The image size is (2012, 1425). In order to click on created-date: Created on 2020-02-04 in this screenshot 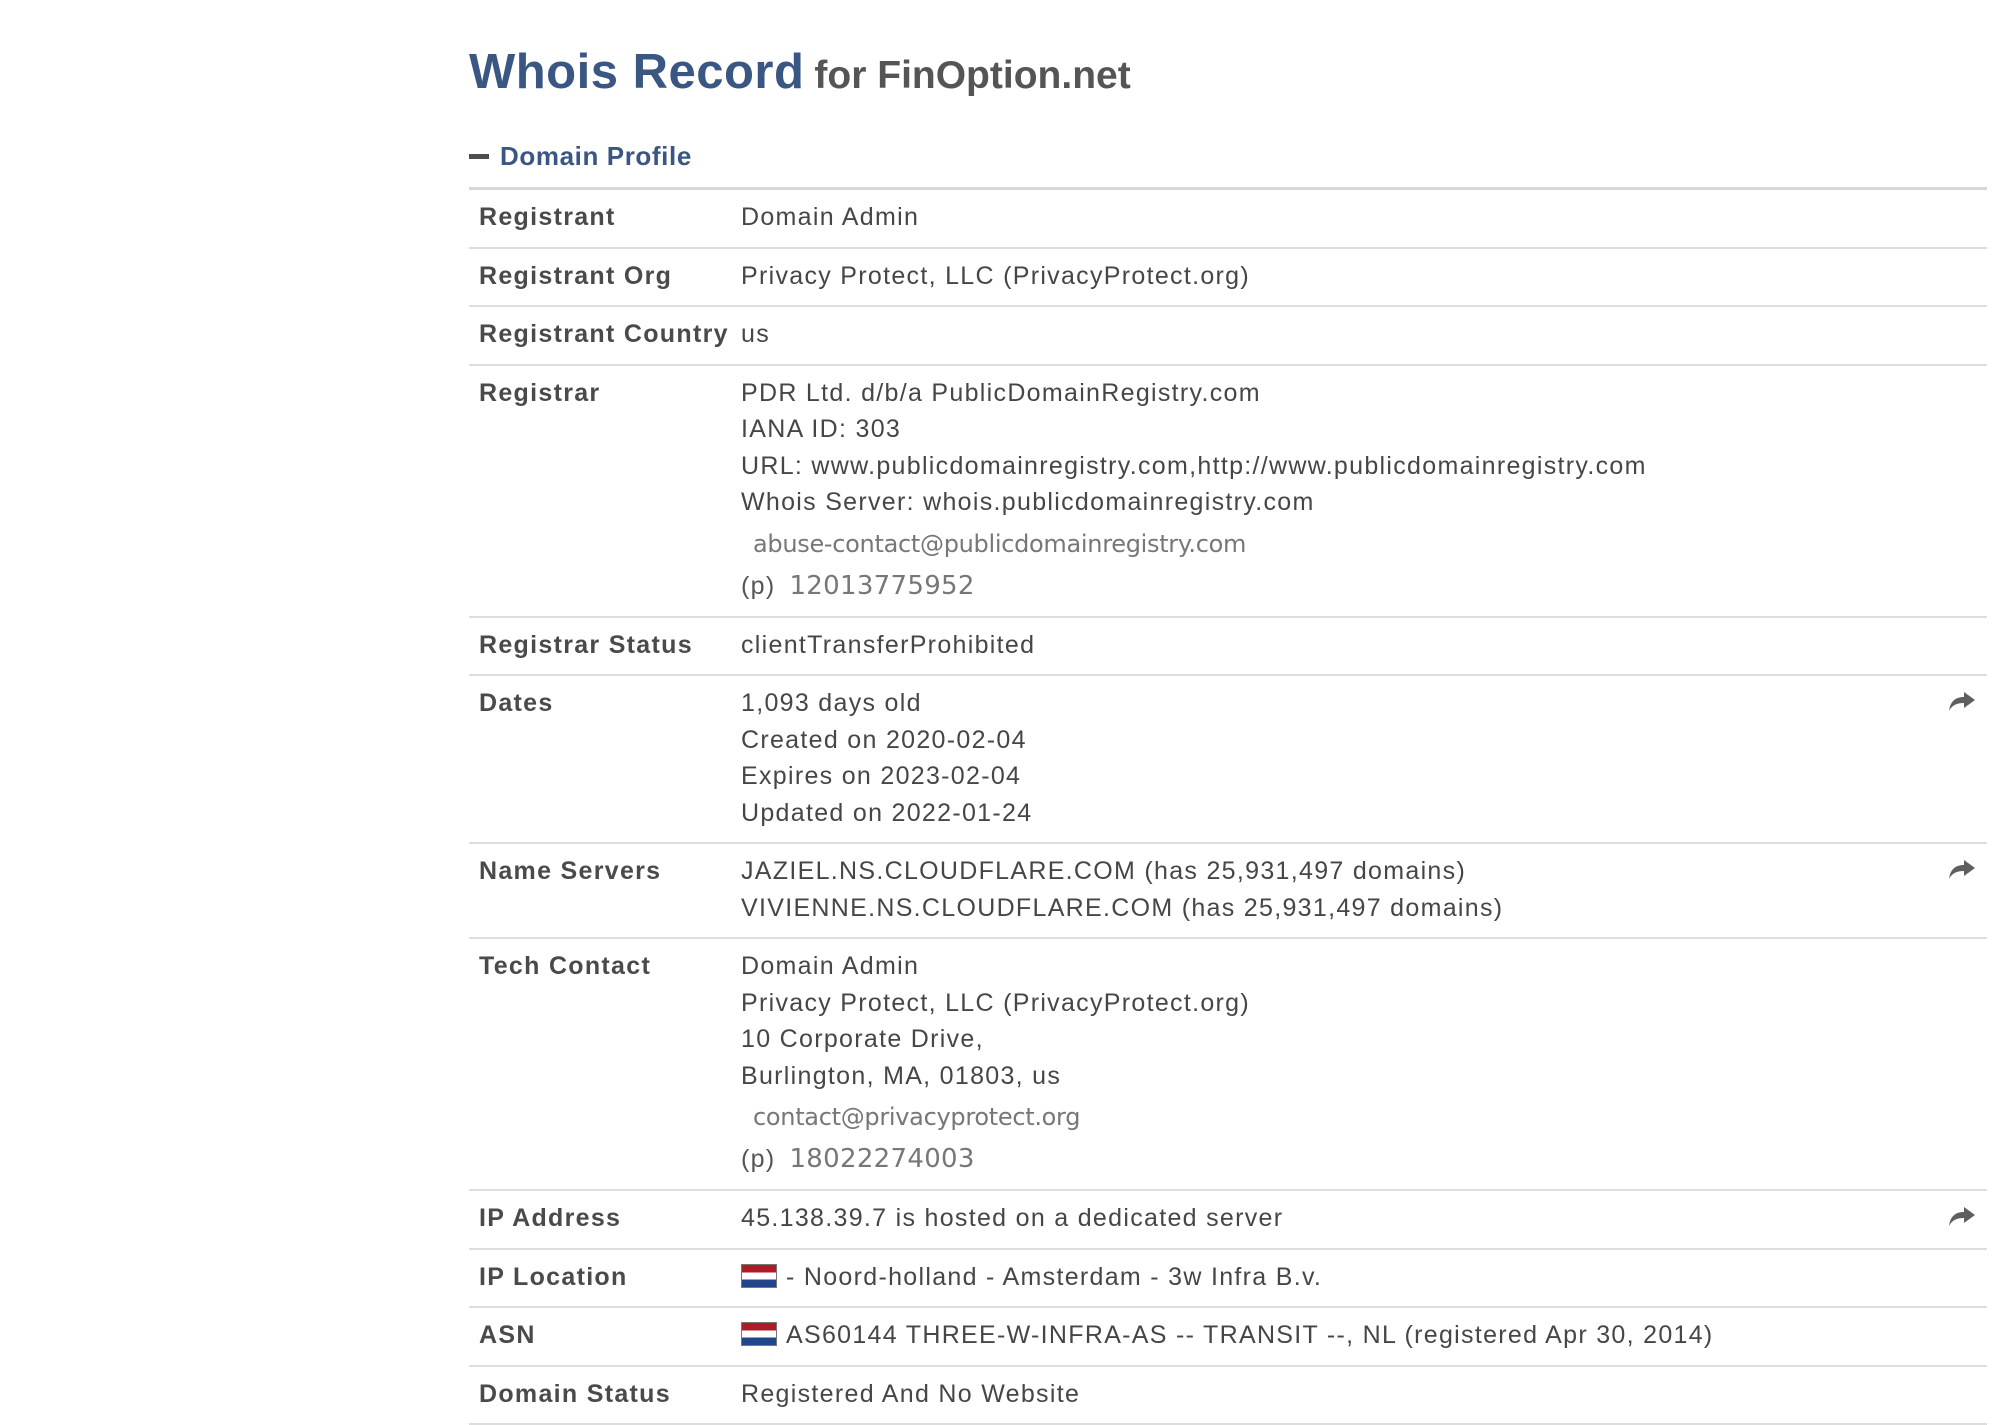, I will do `click(884, 739)`.